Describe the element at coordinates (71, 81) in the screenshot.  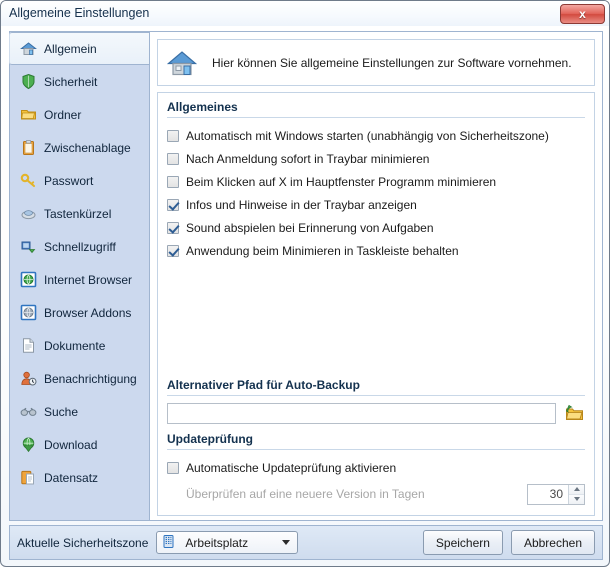
I see `sidebar-item-label: Sicherheit` at that location.